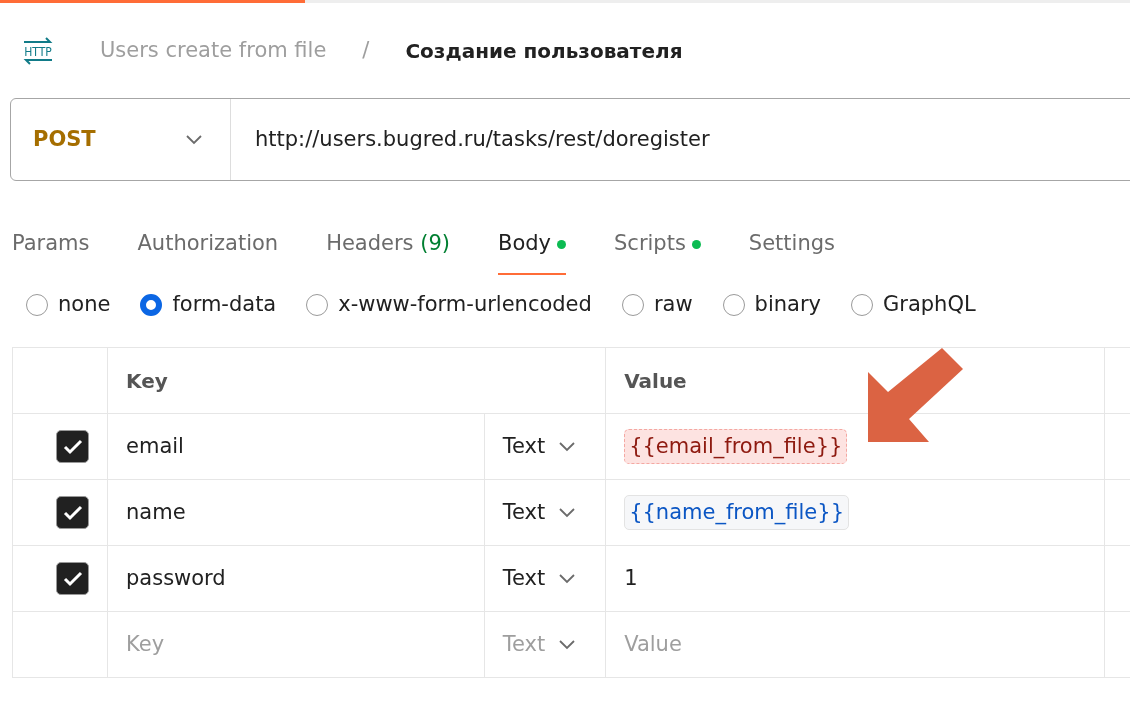 This screenshot has height=712, width=1130. Describe the element at coordinates (657, 305) in the screenshot. I see `body-type-radio: raw` at that location.